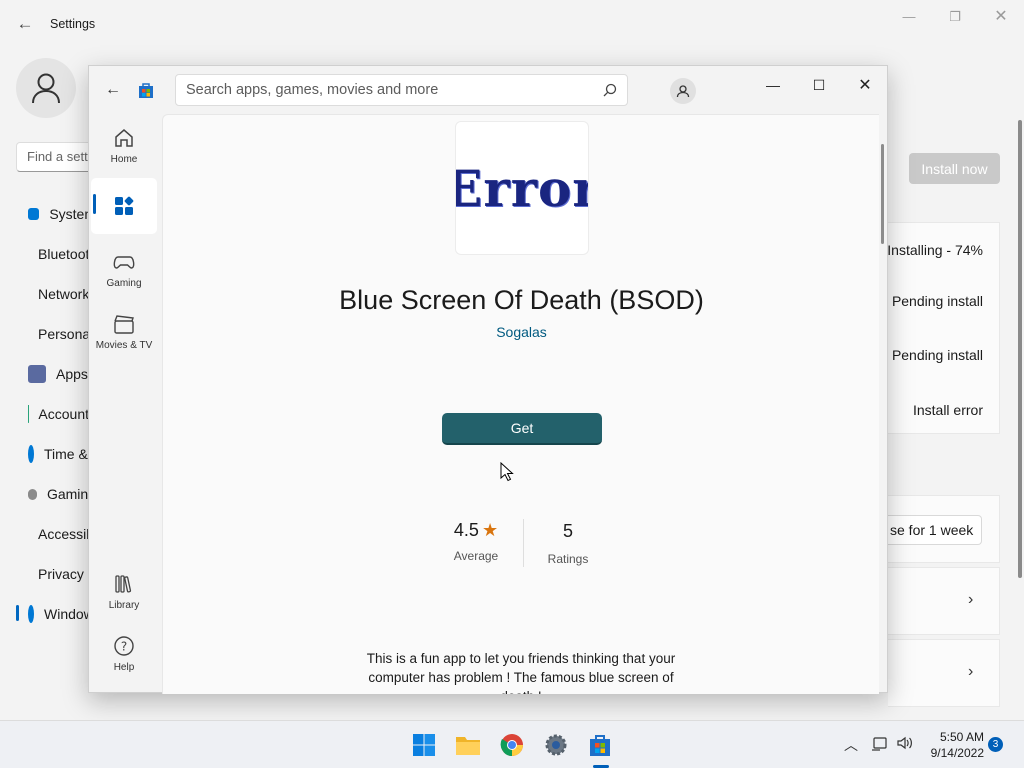 This screenshot has height=768, width=1024. I want to click on nav-label: Apps, so click(72, 374).